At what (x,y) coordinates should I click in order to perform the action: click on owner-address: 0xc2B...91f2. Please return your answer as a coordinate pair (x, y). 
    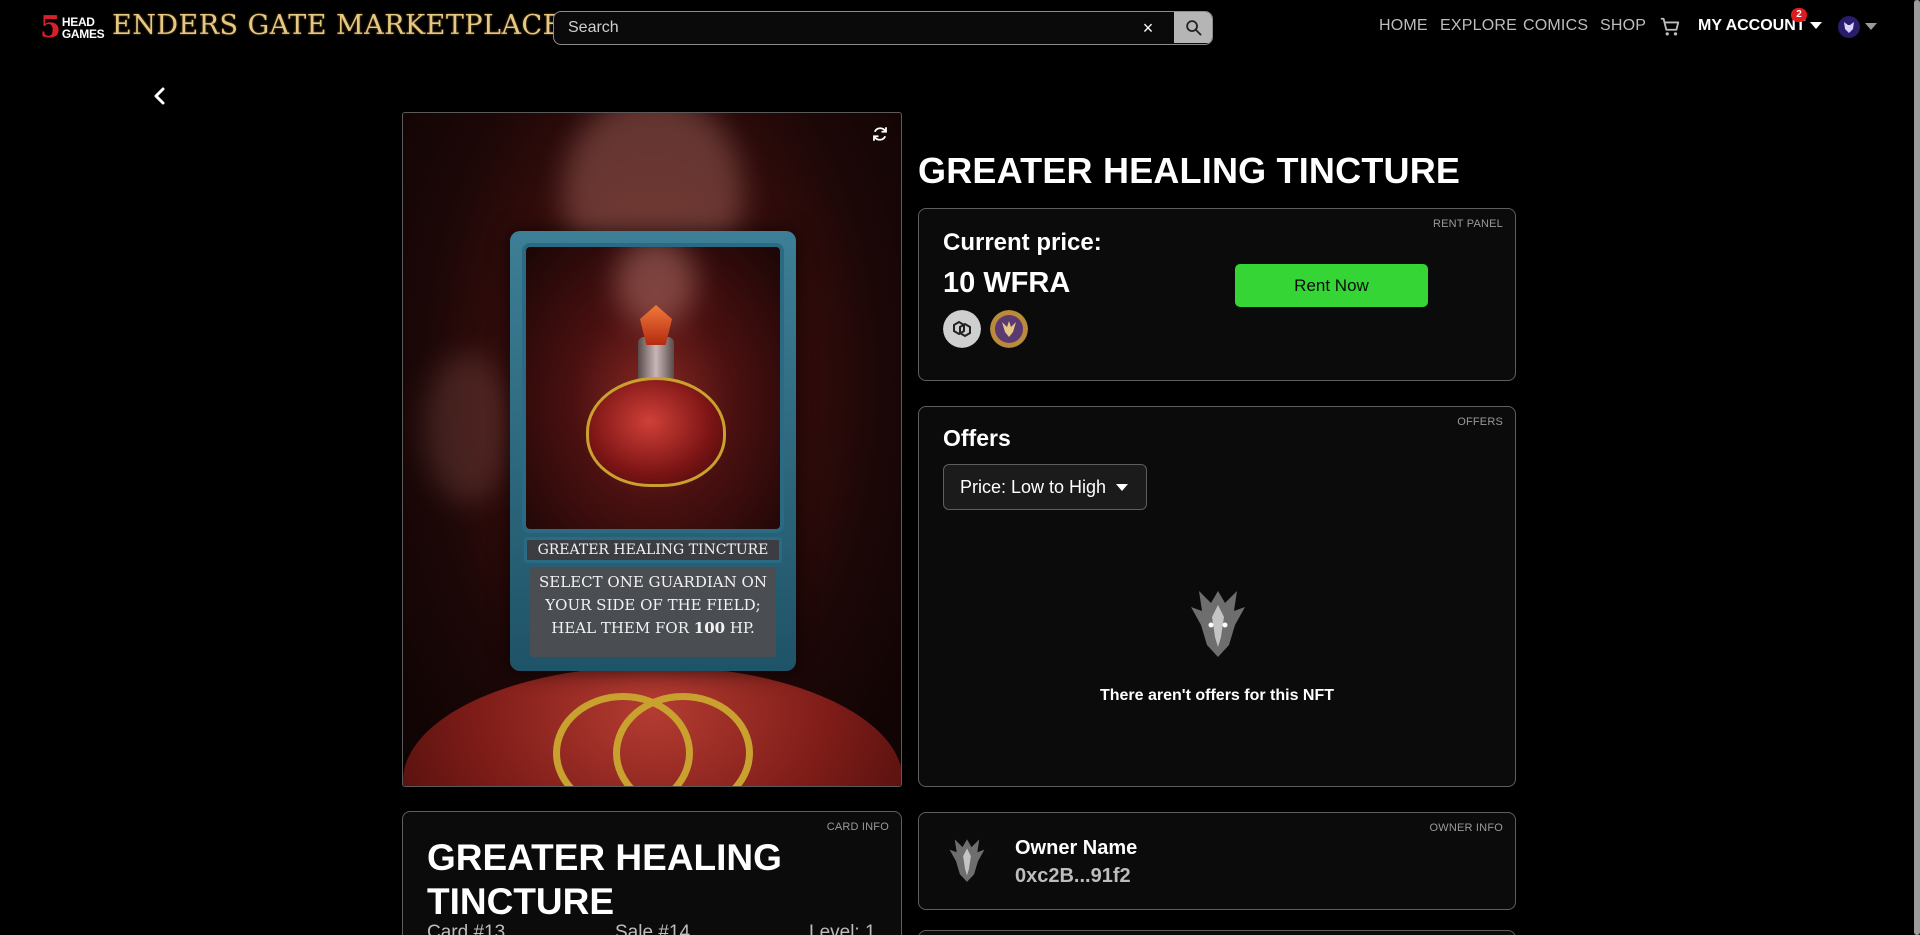
    Looking at the image, I should click on (1073, 876).